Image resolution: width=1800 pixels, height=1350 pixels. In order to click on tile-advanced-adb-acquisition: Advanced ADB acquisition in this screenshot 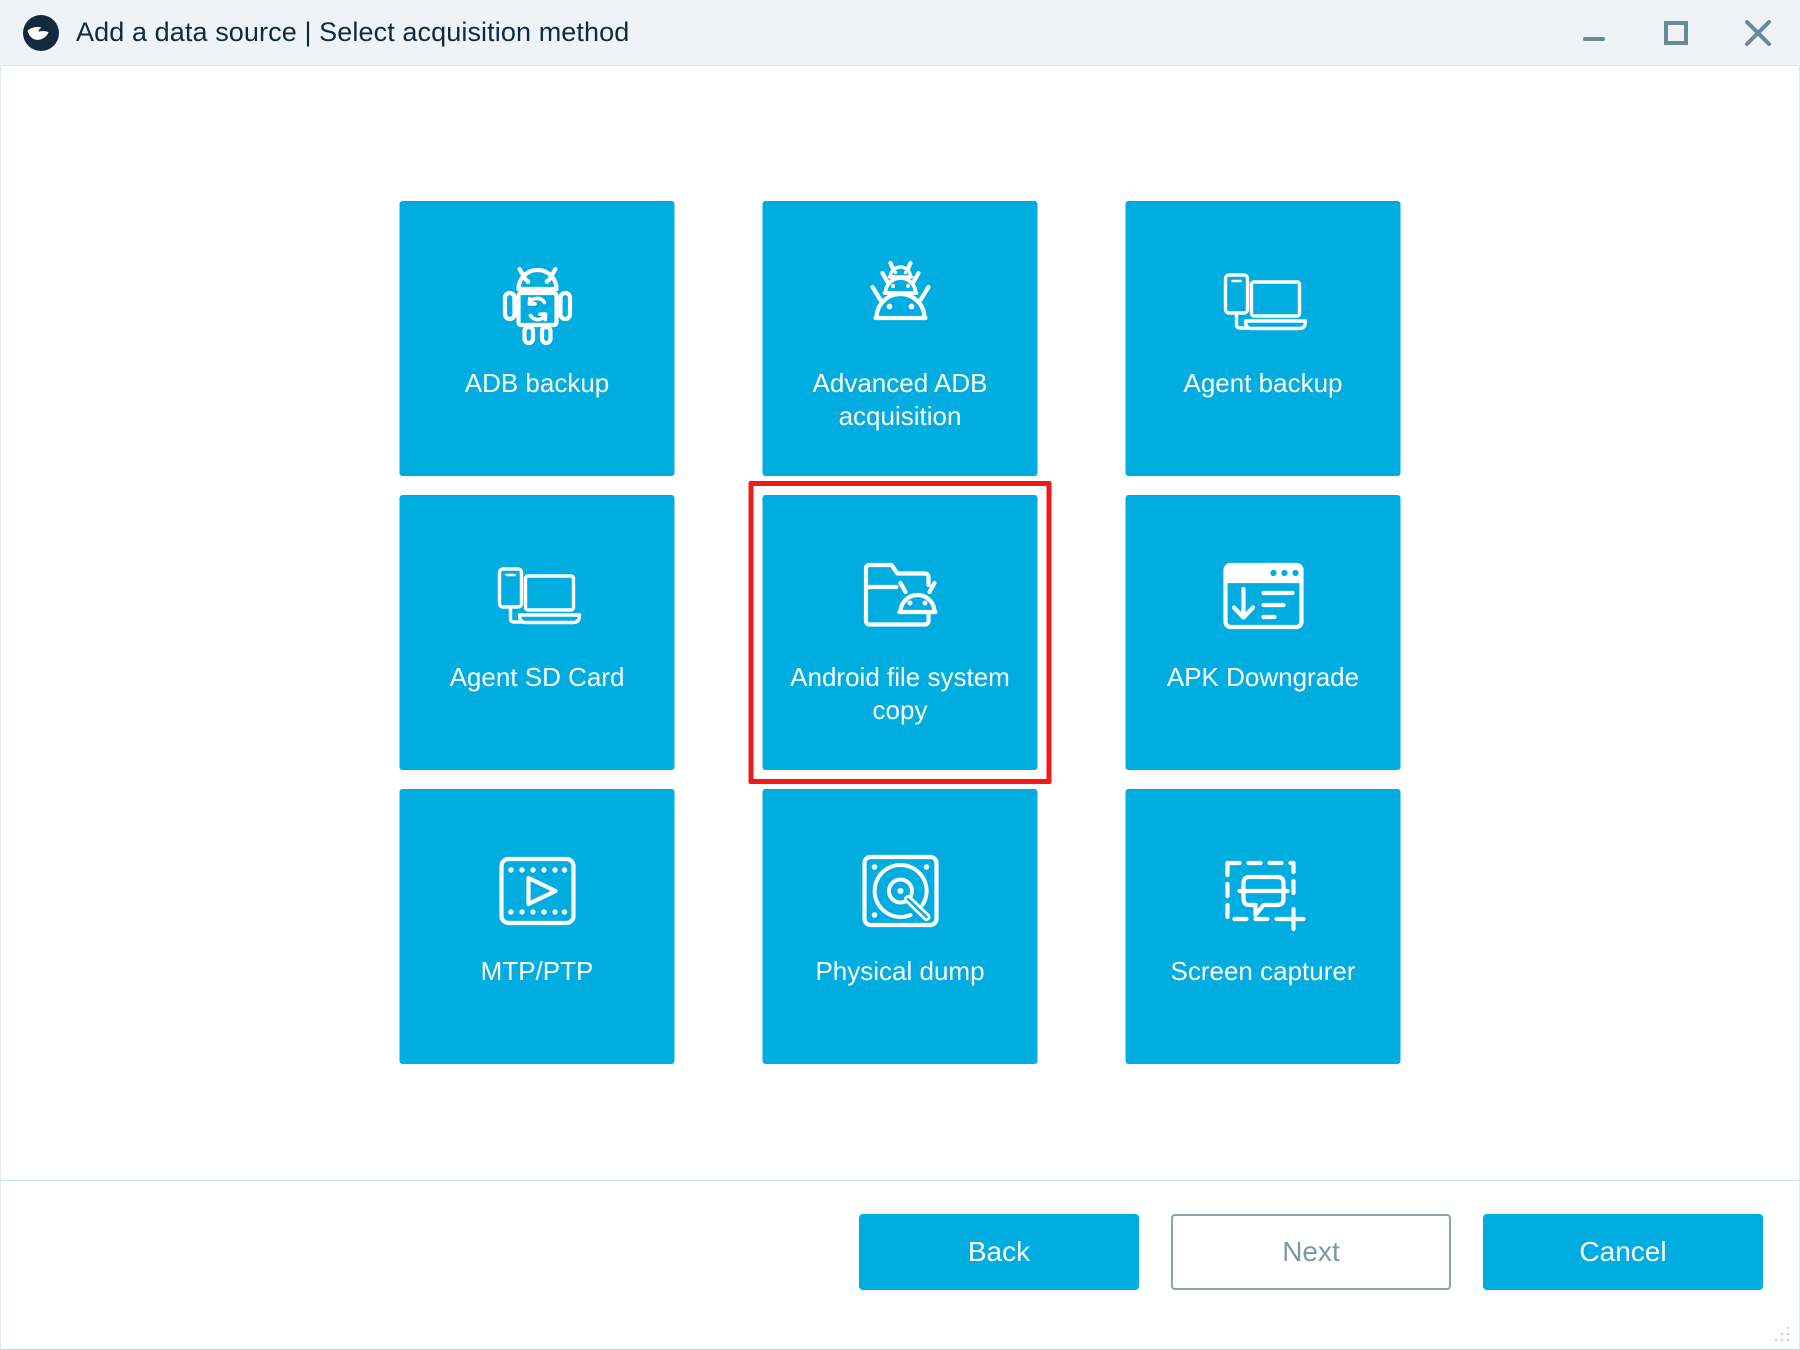, I will do `click(900, 338)`.